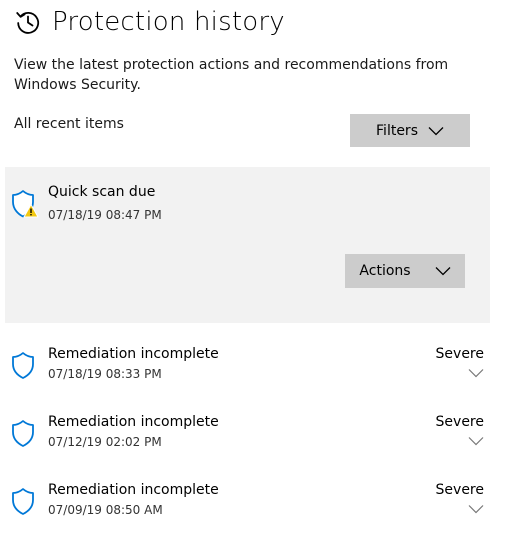  What do you see at coordinates (28, 23) in the screenshot?
I see `history-icon` at bounding box center [28, 23].